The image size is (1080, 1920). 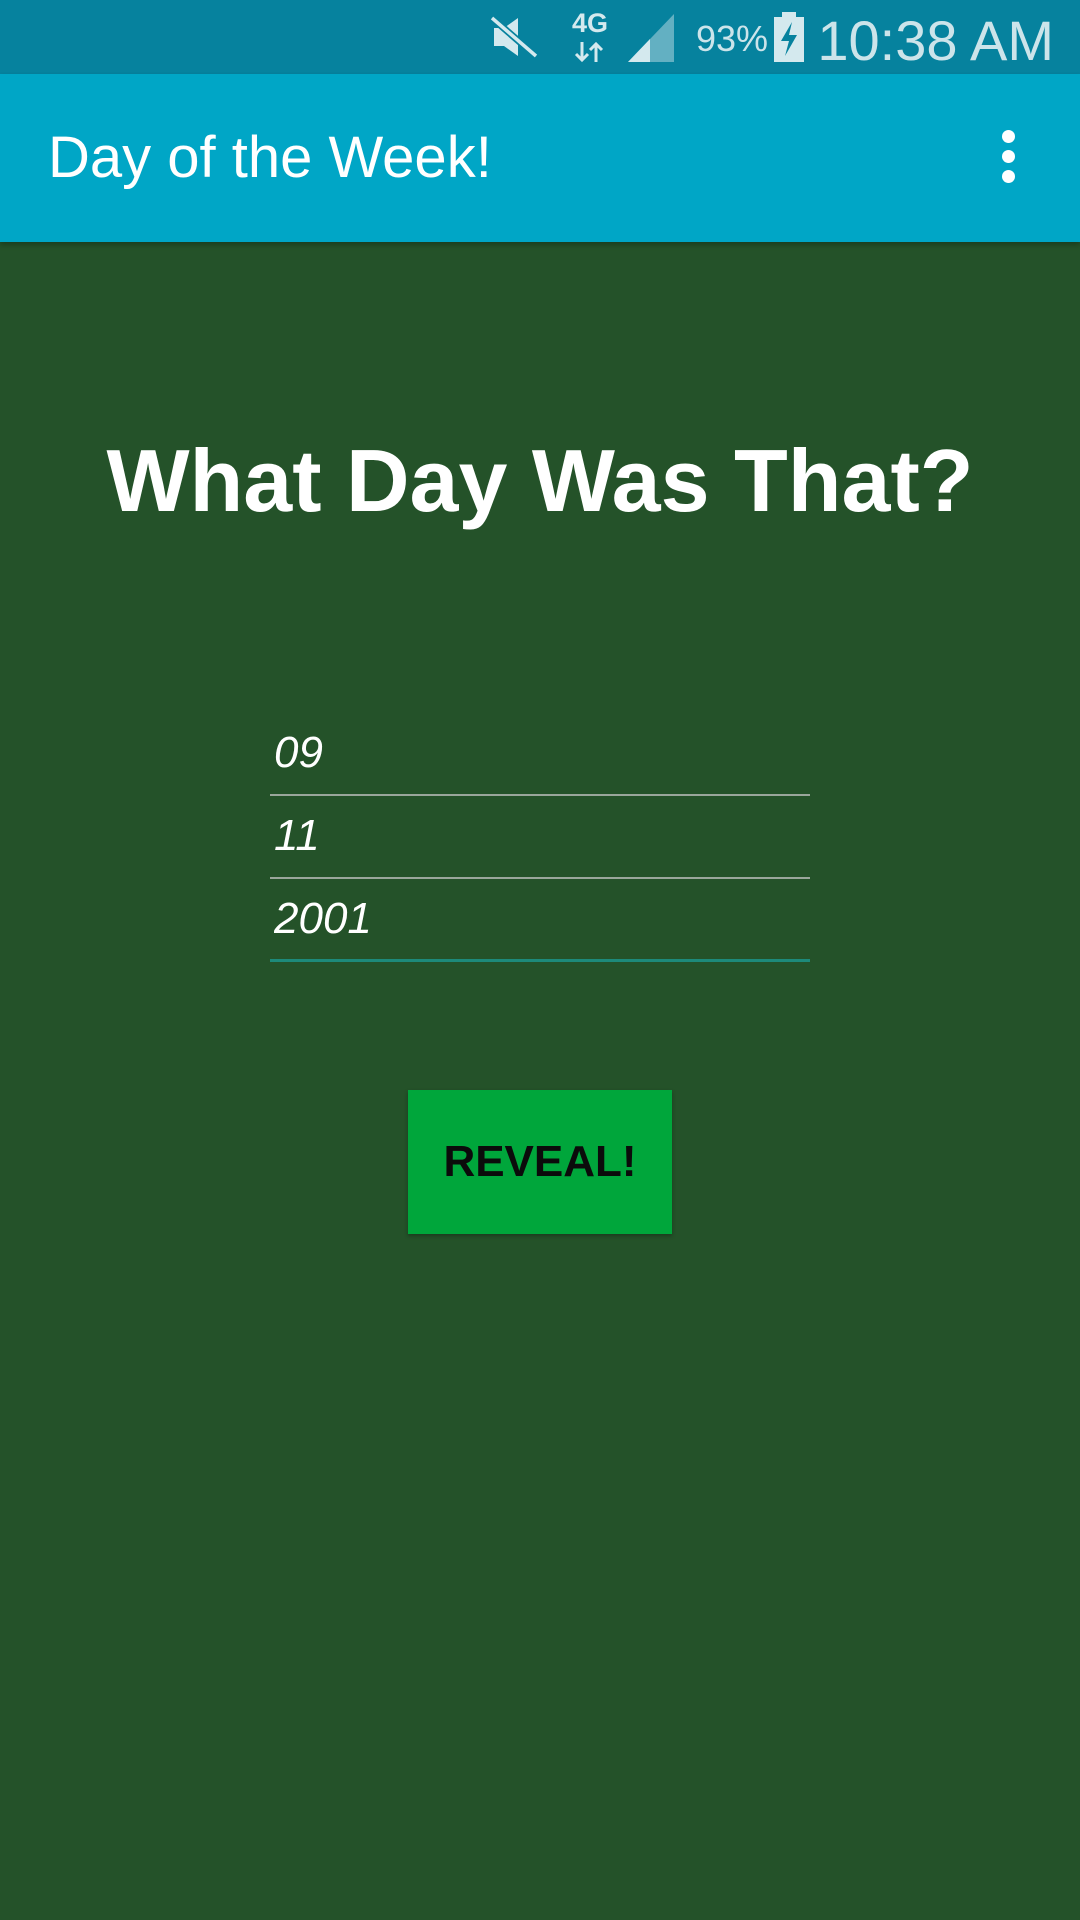 I want to click on year-underline, so click(x=540, y=960).